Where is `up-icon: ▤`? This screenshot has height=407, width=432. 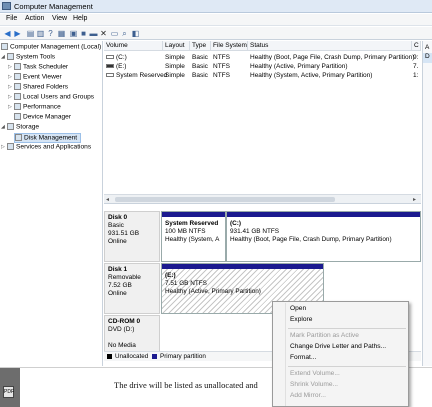
up-icon: ▤ is located at coordinates (30, 33).